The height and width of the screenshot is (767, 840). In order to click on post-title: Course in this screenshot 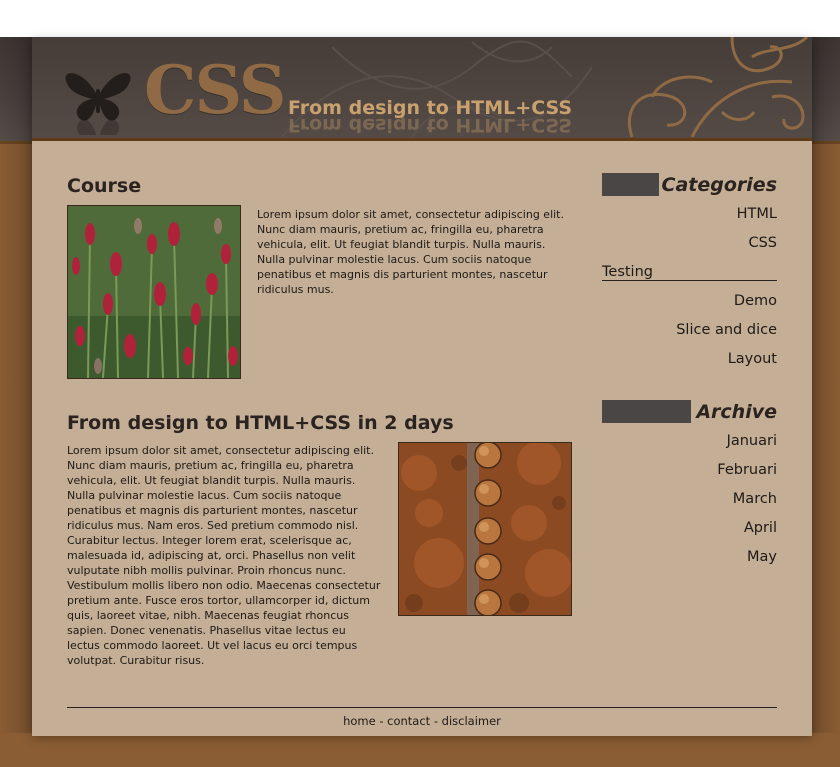, I will do `click(104, 186)`.